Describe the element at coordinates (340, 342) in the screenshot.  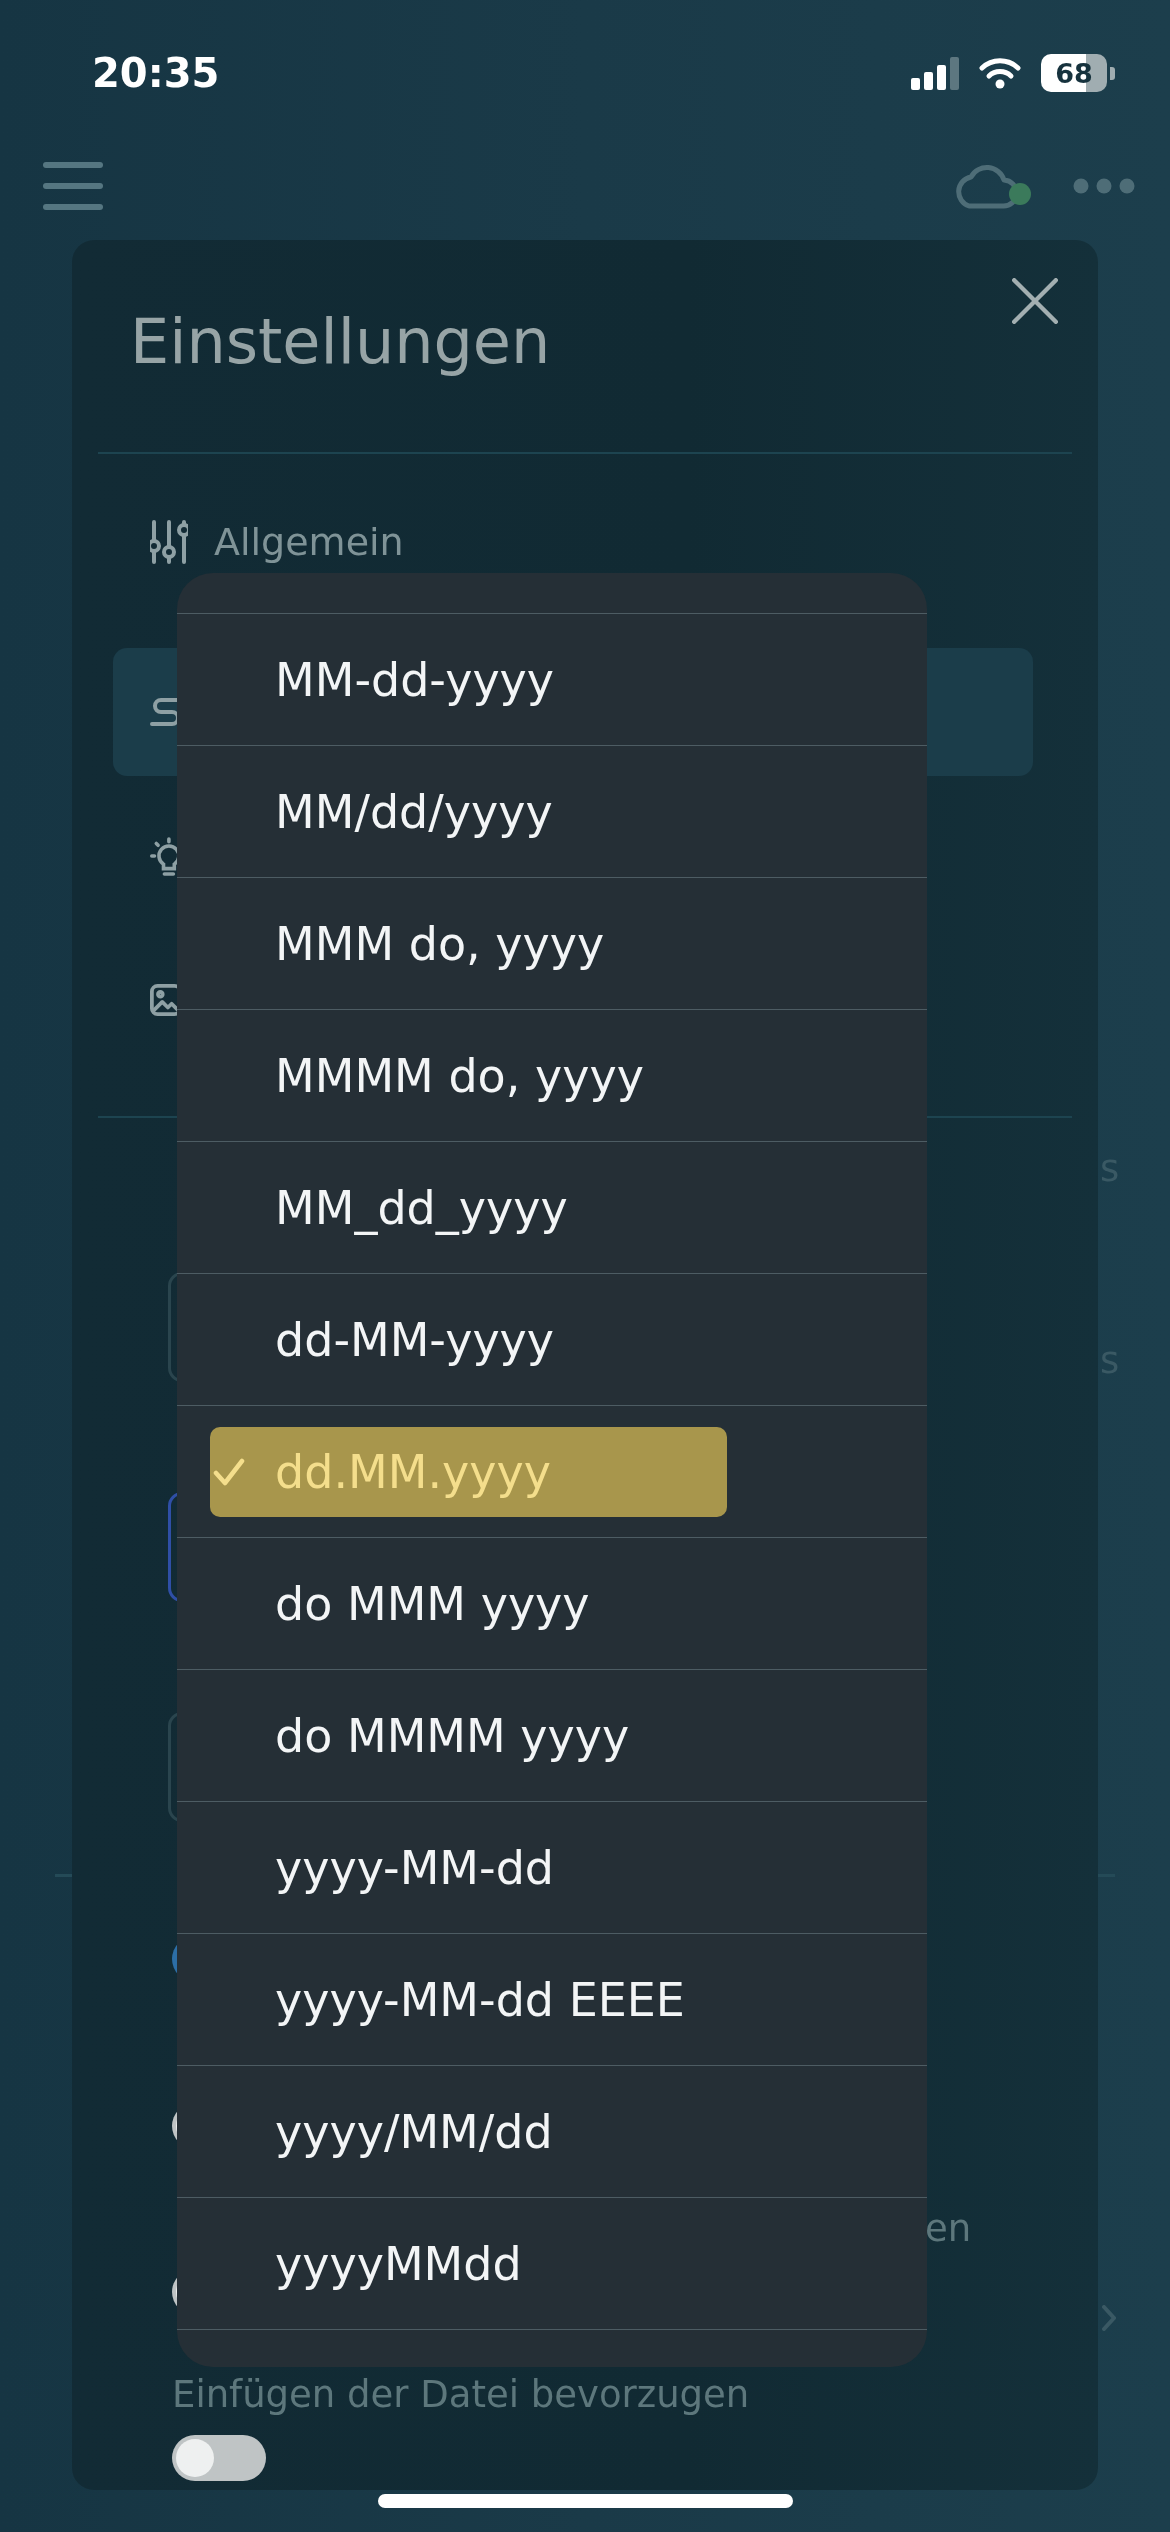
I see `dialog-title: Einstellungen` at that location.